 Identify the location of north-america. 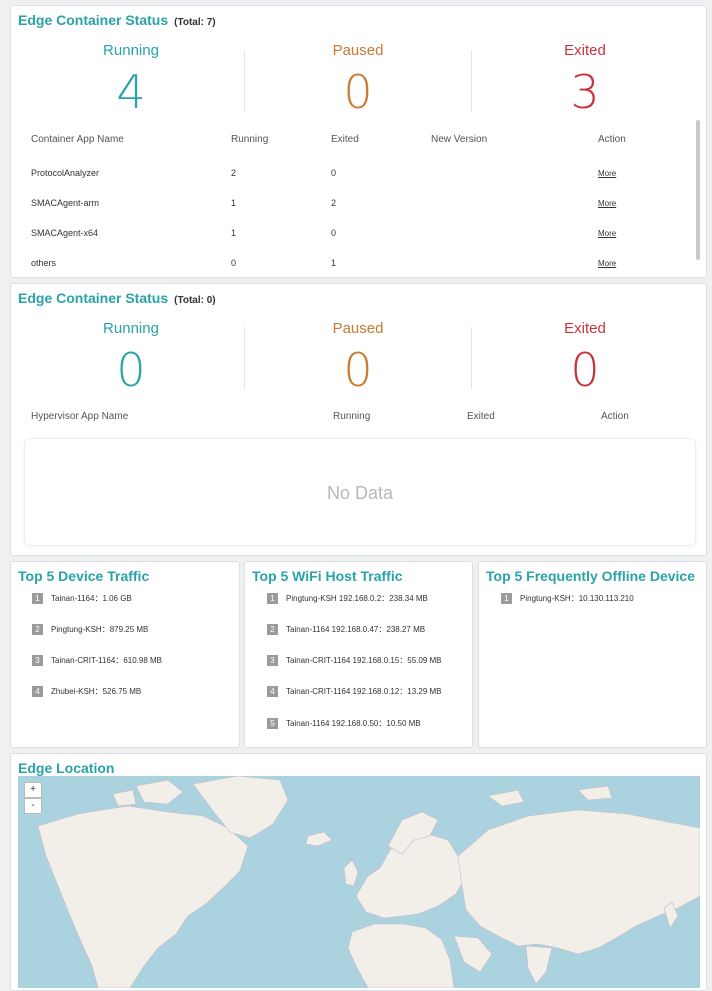
(143, 896).